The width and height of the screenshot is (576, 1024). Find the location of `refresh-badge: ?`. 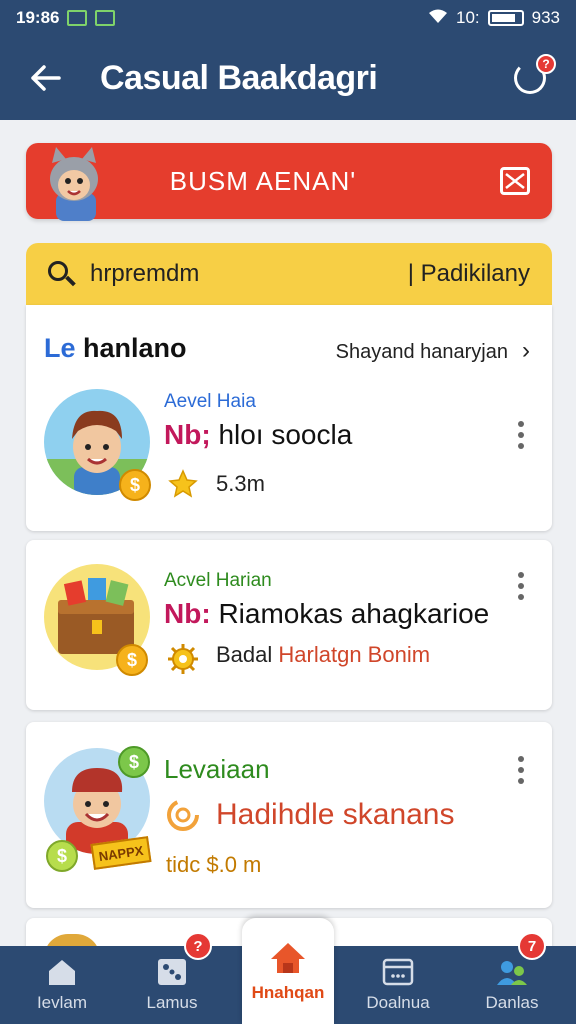

refresh-badge: ? is located at coordinates (546, 64).